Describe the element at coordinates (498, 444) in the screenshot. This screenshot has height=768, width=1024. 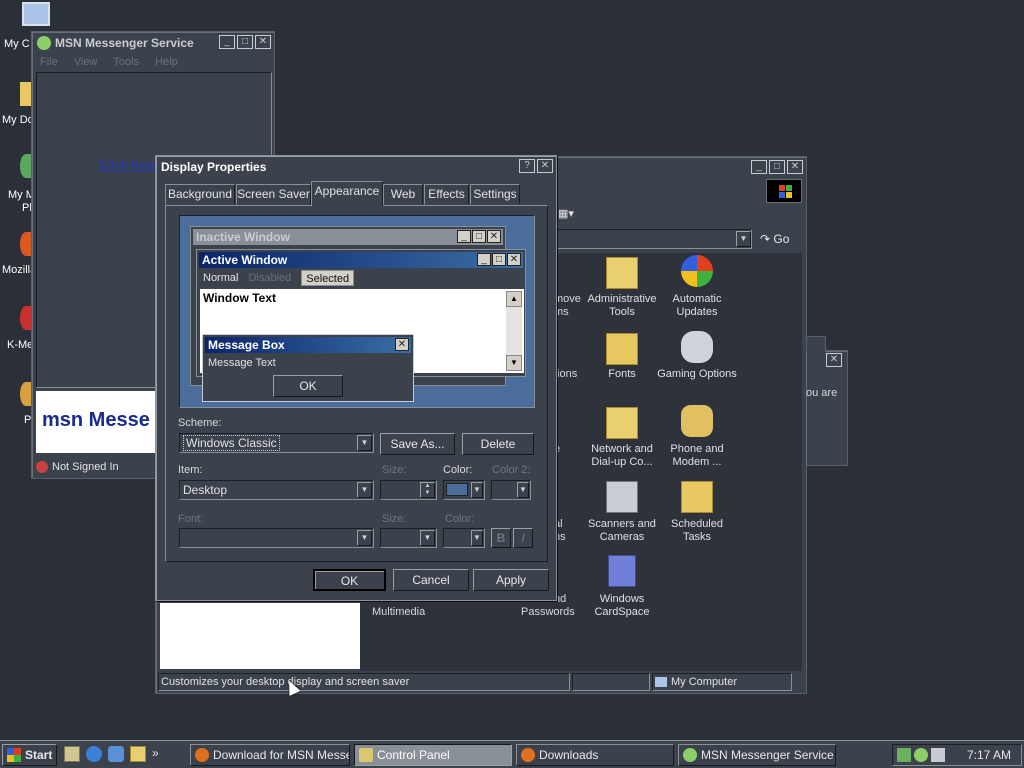
I see `delete-button: Delete` at that location.